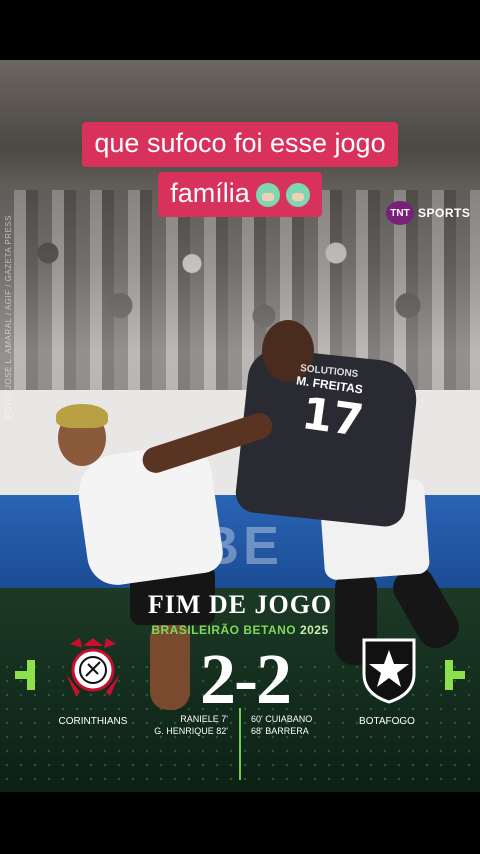 This screenshot has height=854, width=480. I want to click on caption-text-2: família, so click(210, 193).